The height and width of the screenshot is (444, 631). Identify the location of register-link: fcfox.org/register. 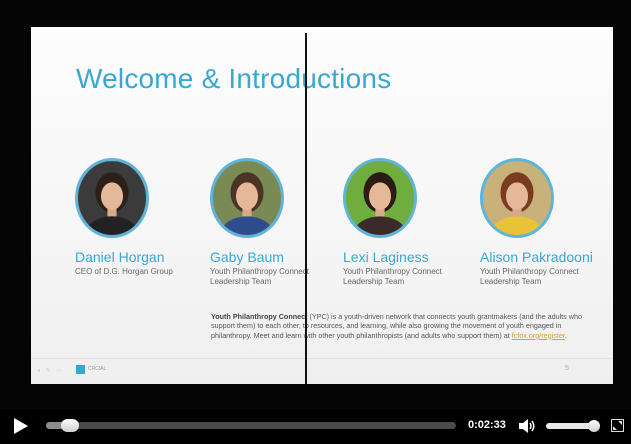
(538, 335).